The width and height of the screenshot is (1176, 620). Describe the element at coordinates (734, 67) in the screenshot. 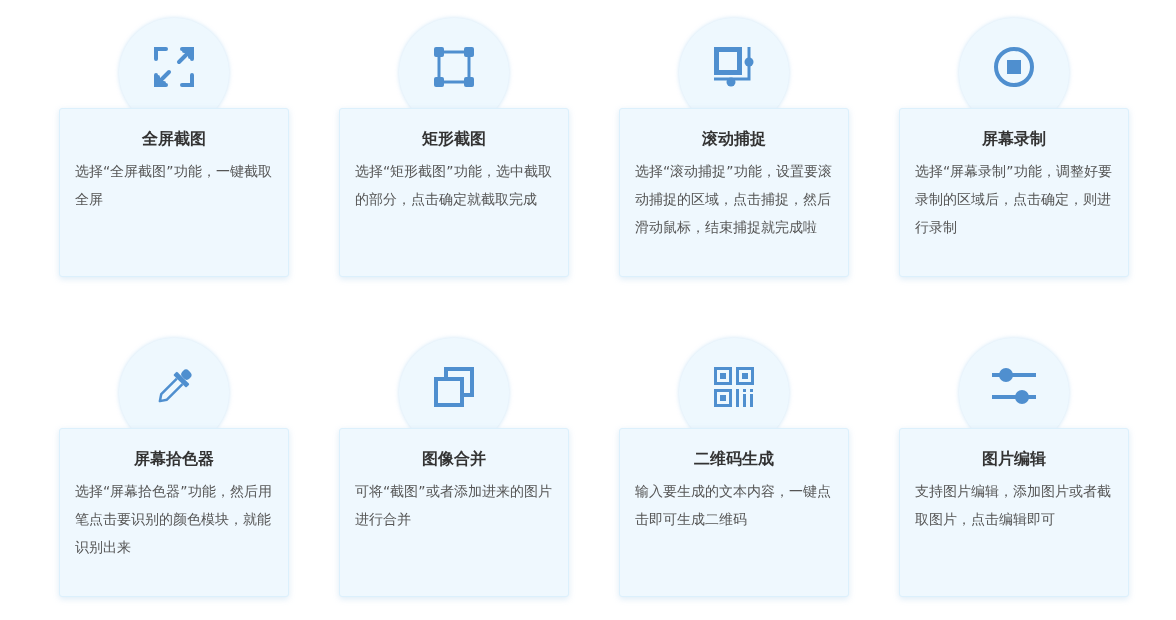

I see `scroll-capture-icon` at that location.